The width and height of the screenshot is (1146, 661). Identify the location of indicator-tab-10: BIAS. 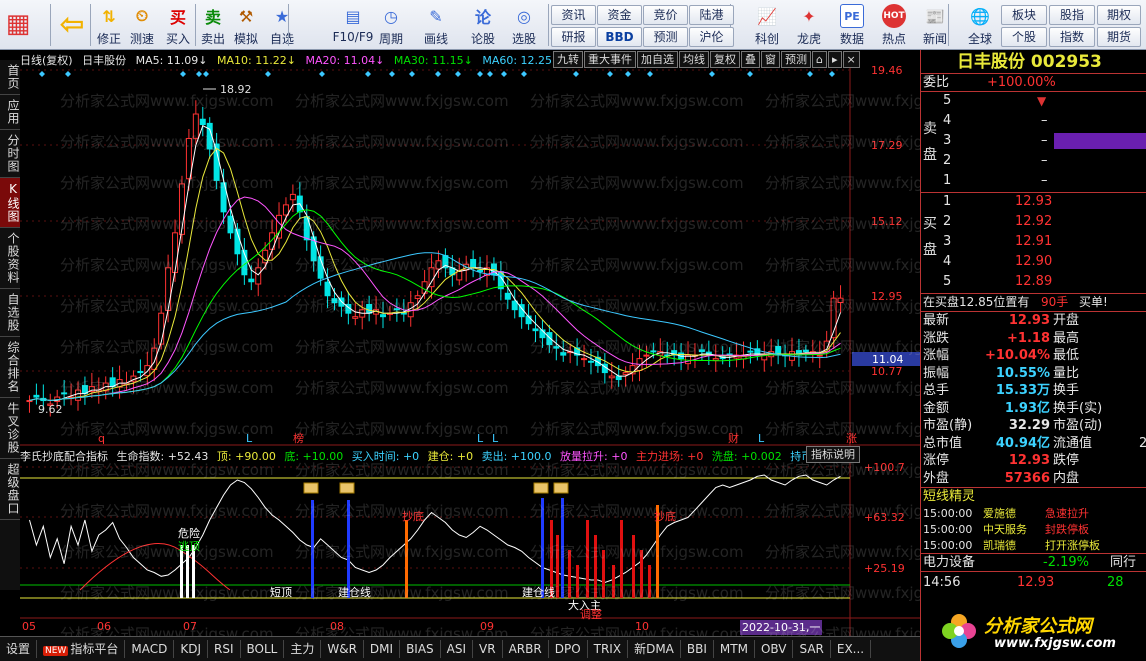
(420, 649).